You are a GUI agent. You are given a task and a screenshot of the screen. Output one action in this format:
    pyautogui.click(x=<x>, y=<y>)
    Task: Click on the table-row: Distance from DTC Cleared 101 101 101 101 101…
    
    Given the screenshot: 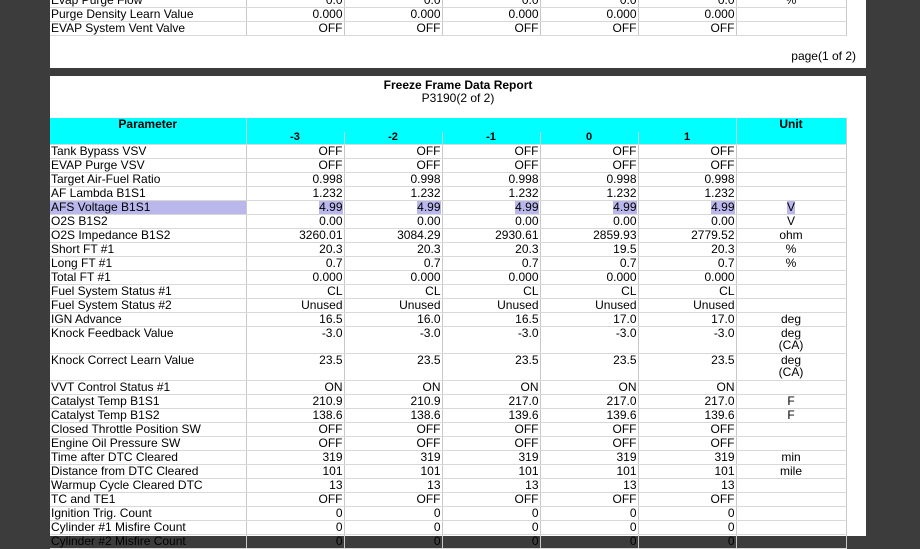 What is the action you would take?
    pyautogui.click(x=448, y=471)
    